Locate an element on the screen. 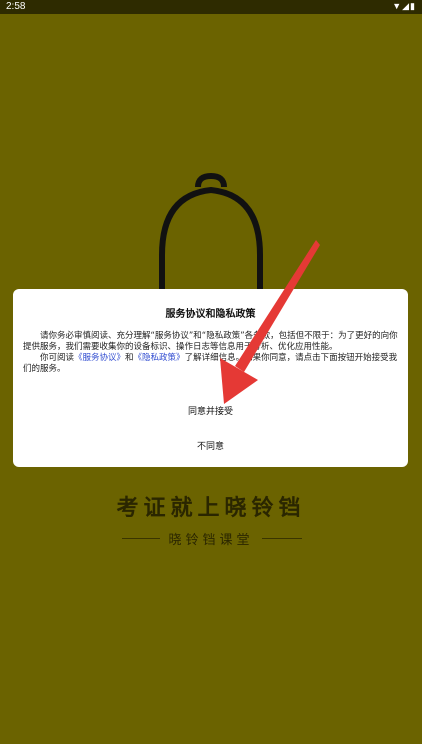  dialog-title: 服务协议和隐私政策 is located at coordinates (210, 314).